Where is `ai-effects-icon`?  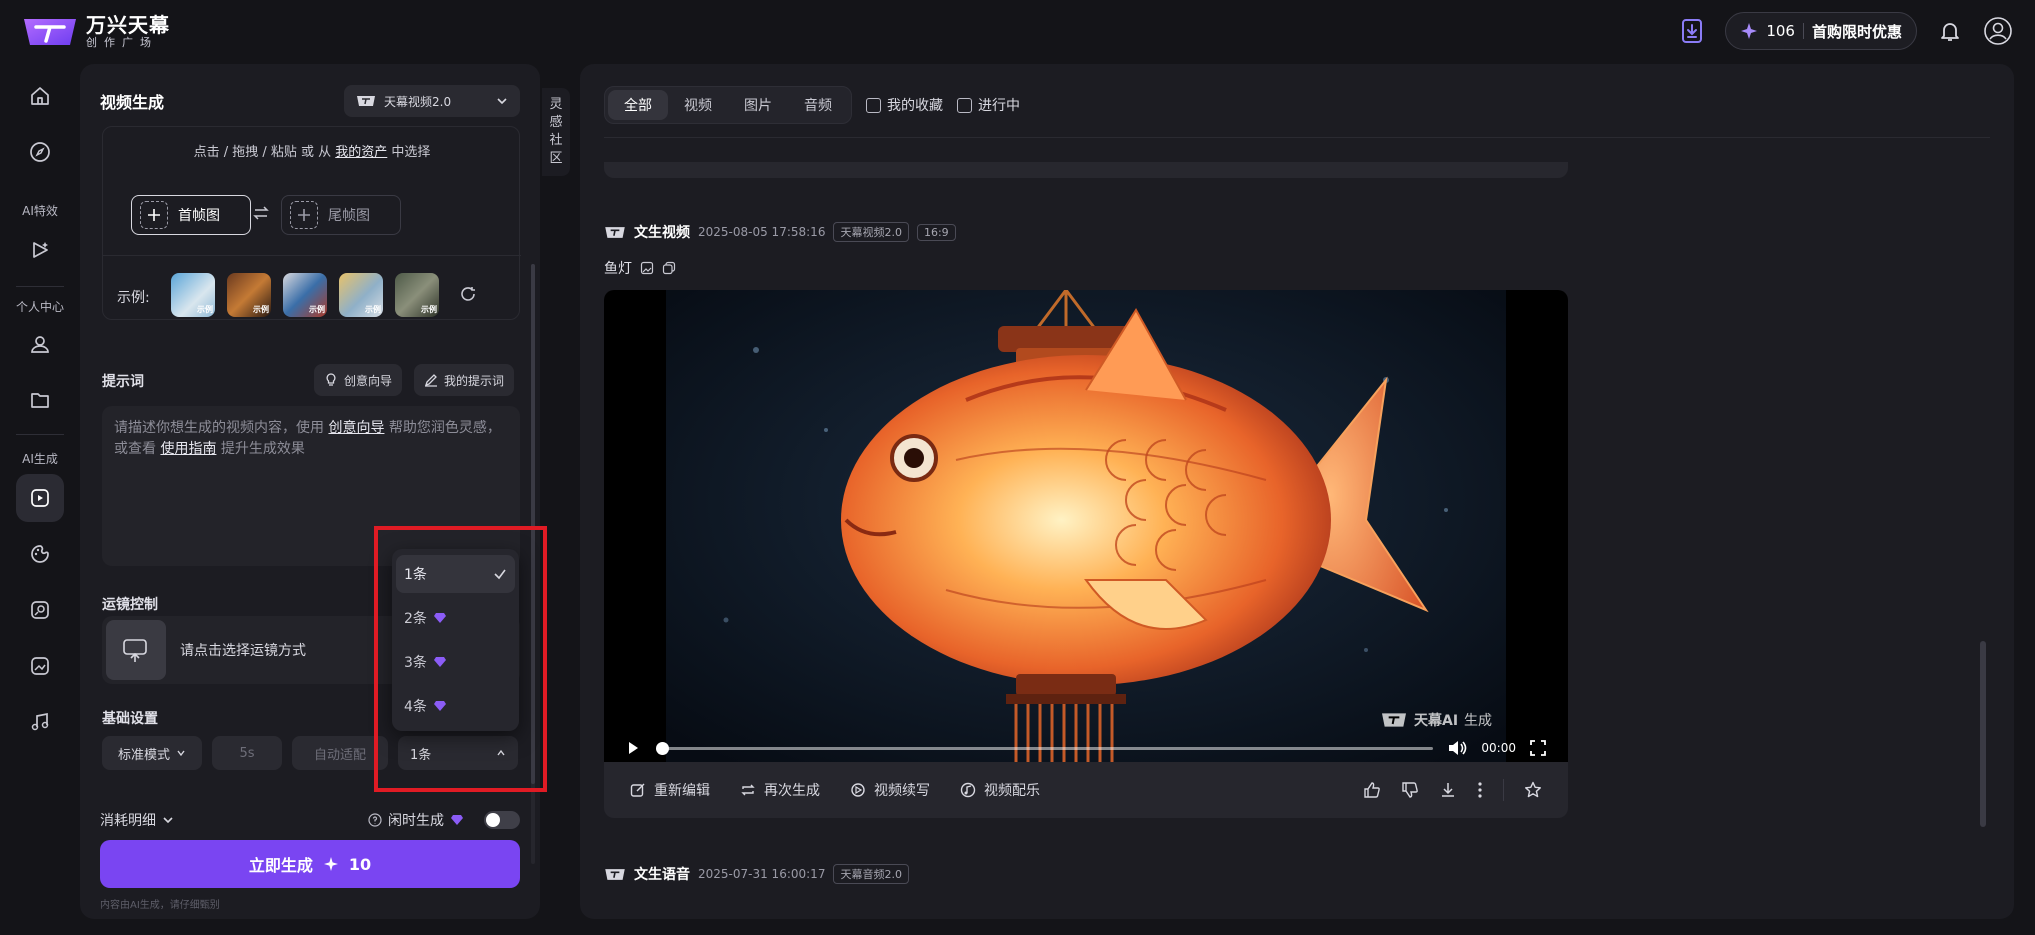
ai-effects-icon is located at coordinates (40, 250).